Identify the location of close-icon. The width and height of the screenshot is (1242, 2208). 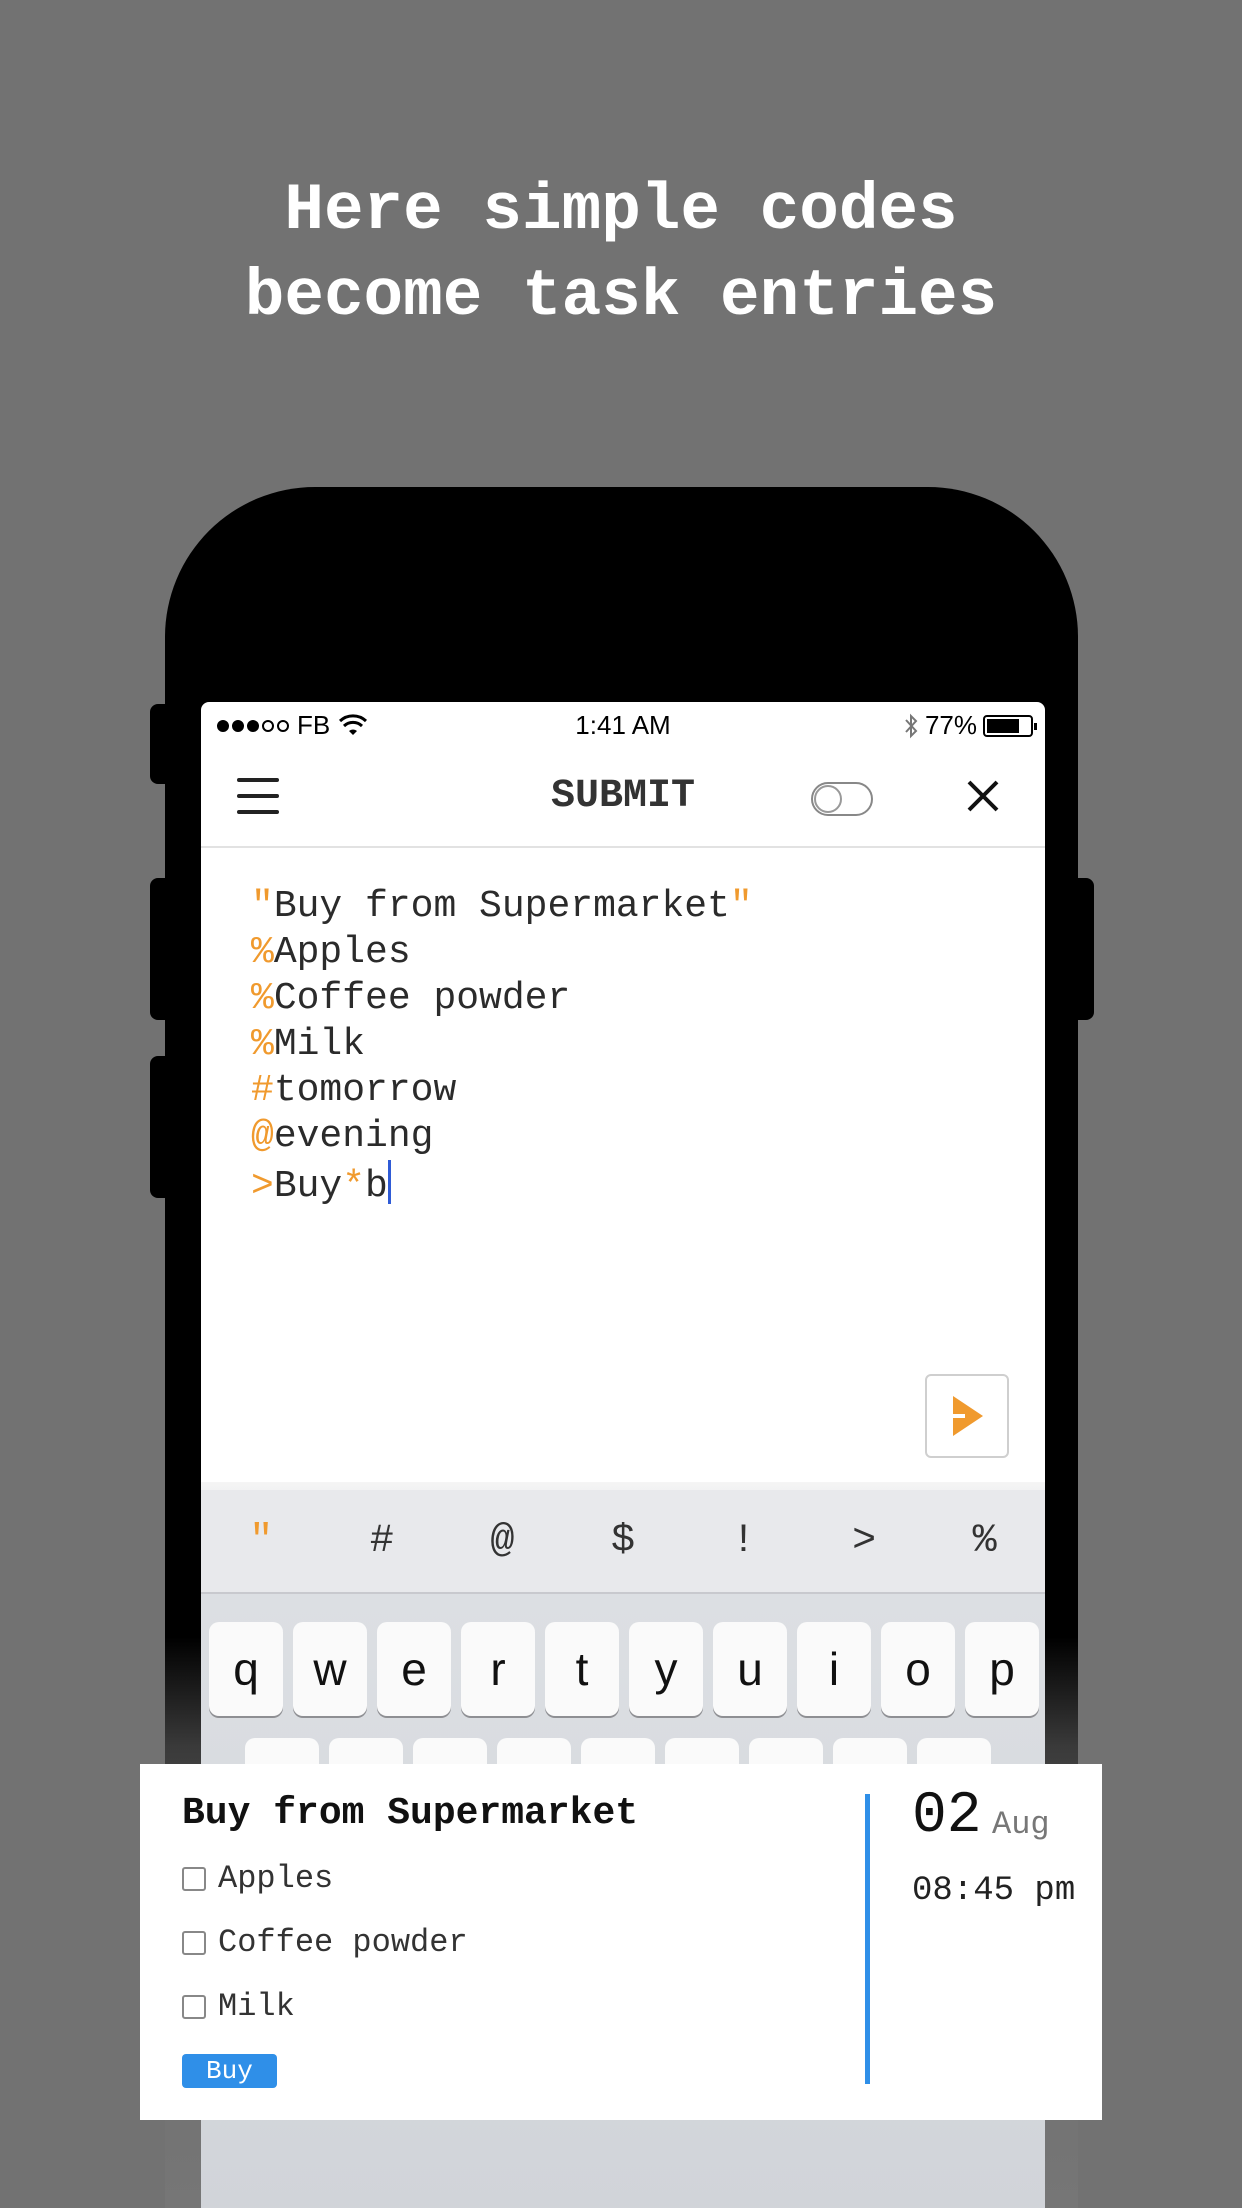
(983, 796).